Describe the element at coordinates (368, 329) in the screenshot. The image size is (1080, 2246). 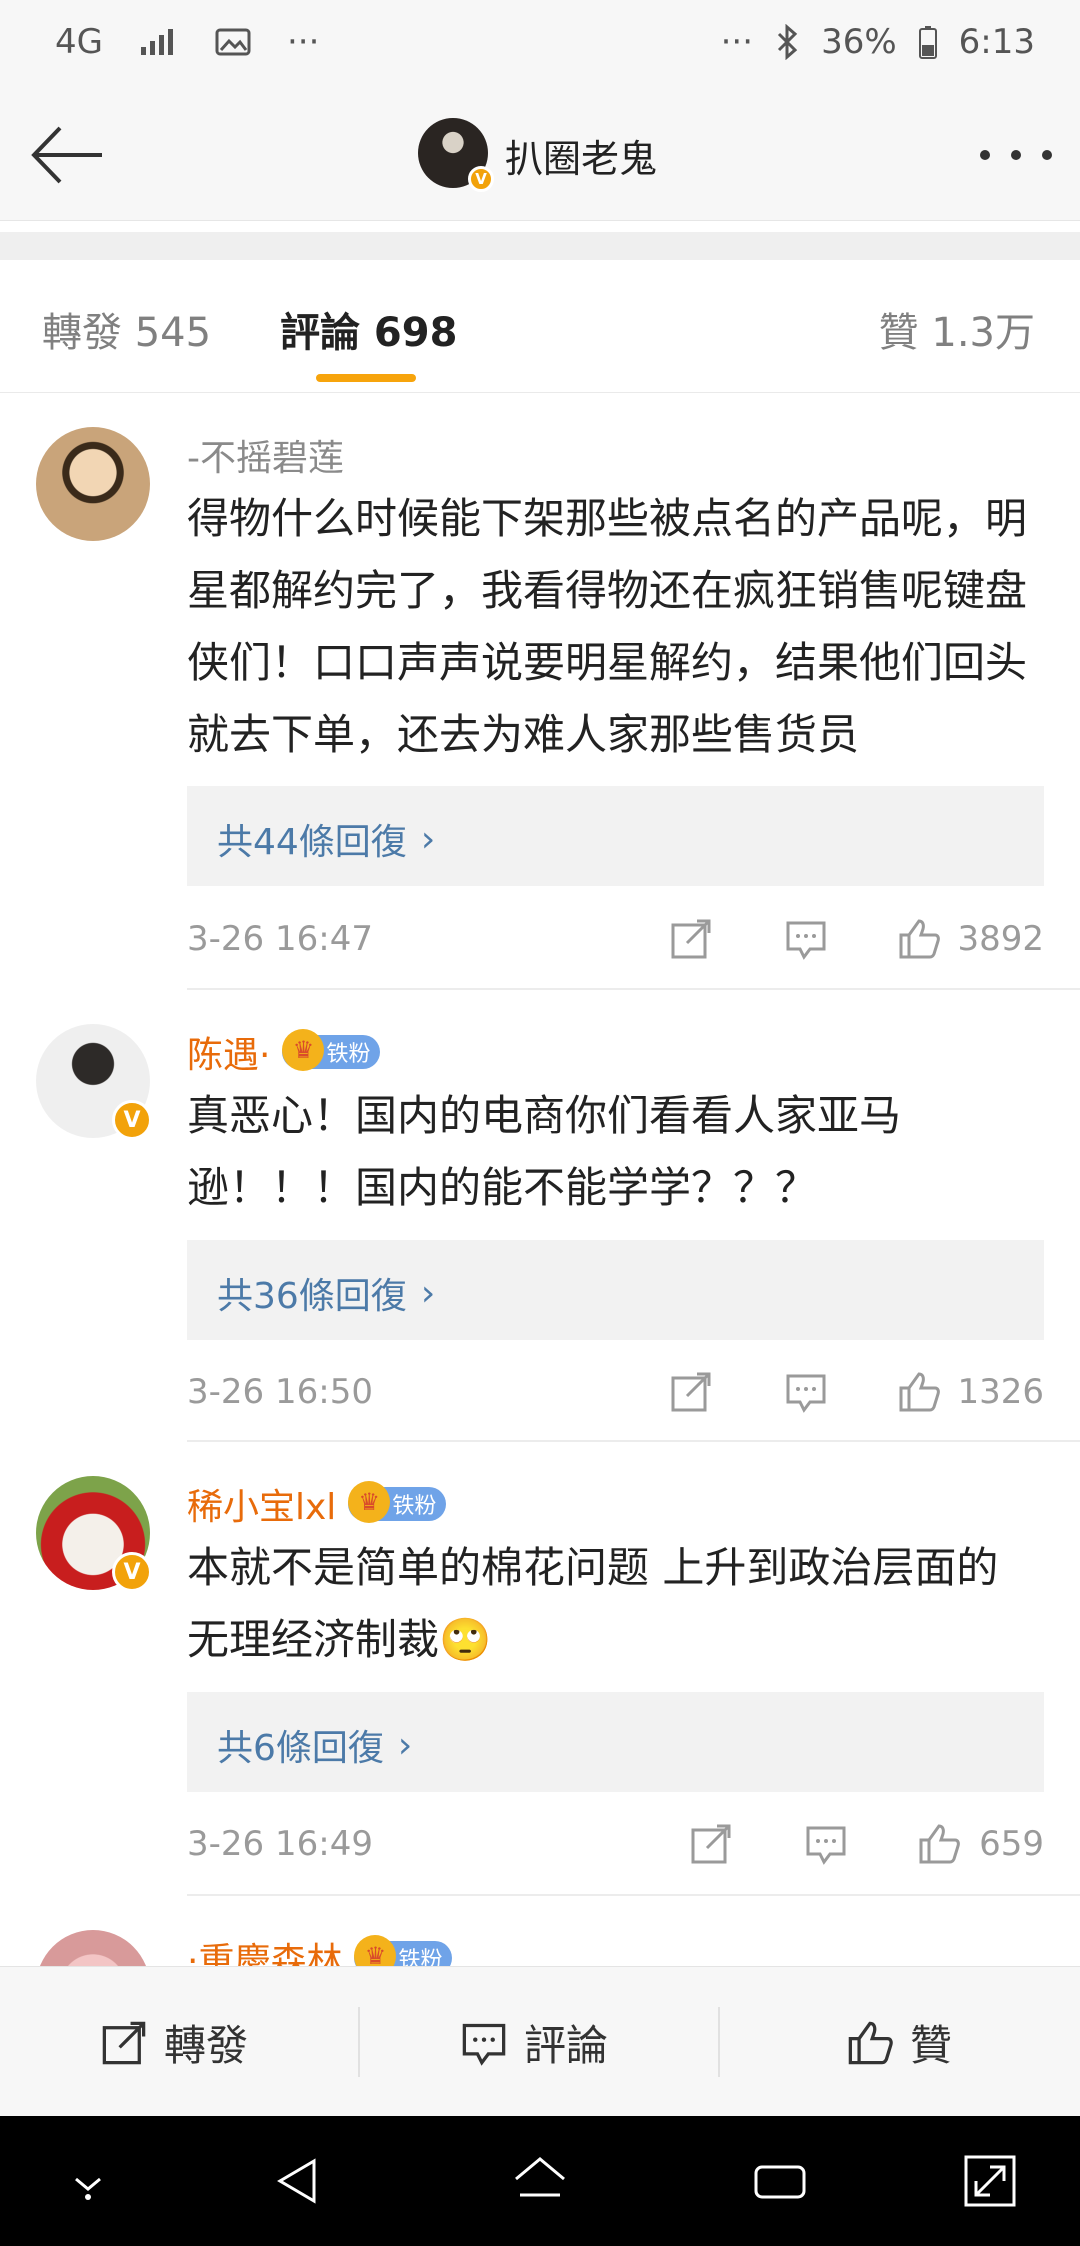
I see `tab-comments: 評論 698` at that location.